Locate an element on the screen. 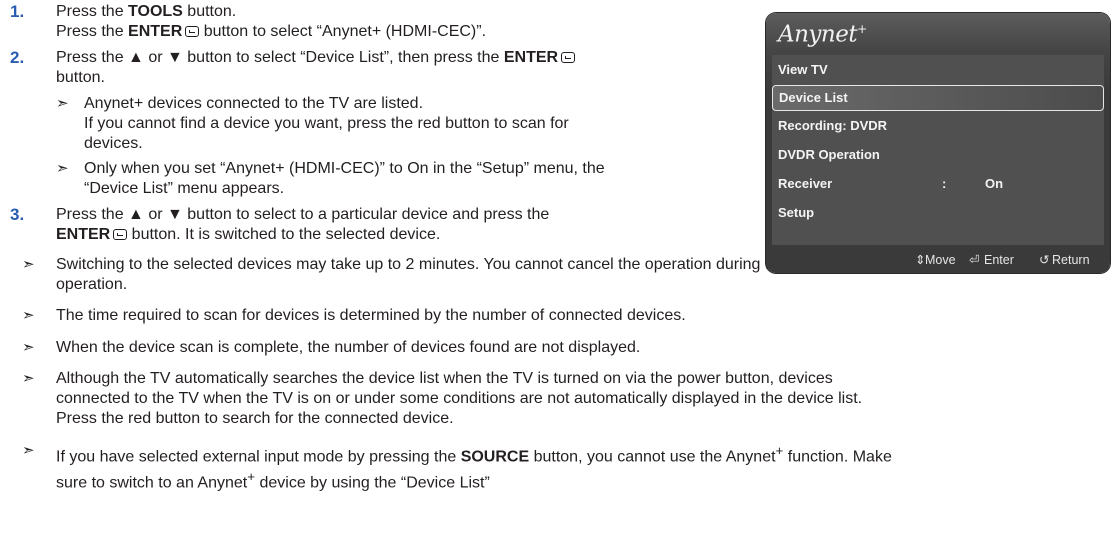 The width and height of the screenshot is (1118, 553). tools-keyword: TOOLS is located at coordinates (155, 11).